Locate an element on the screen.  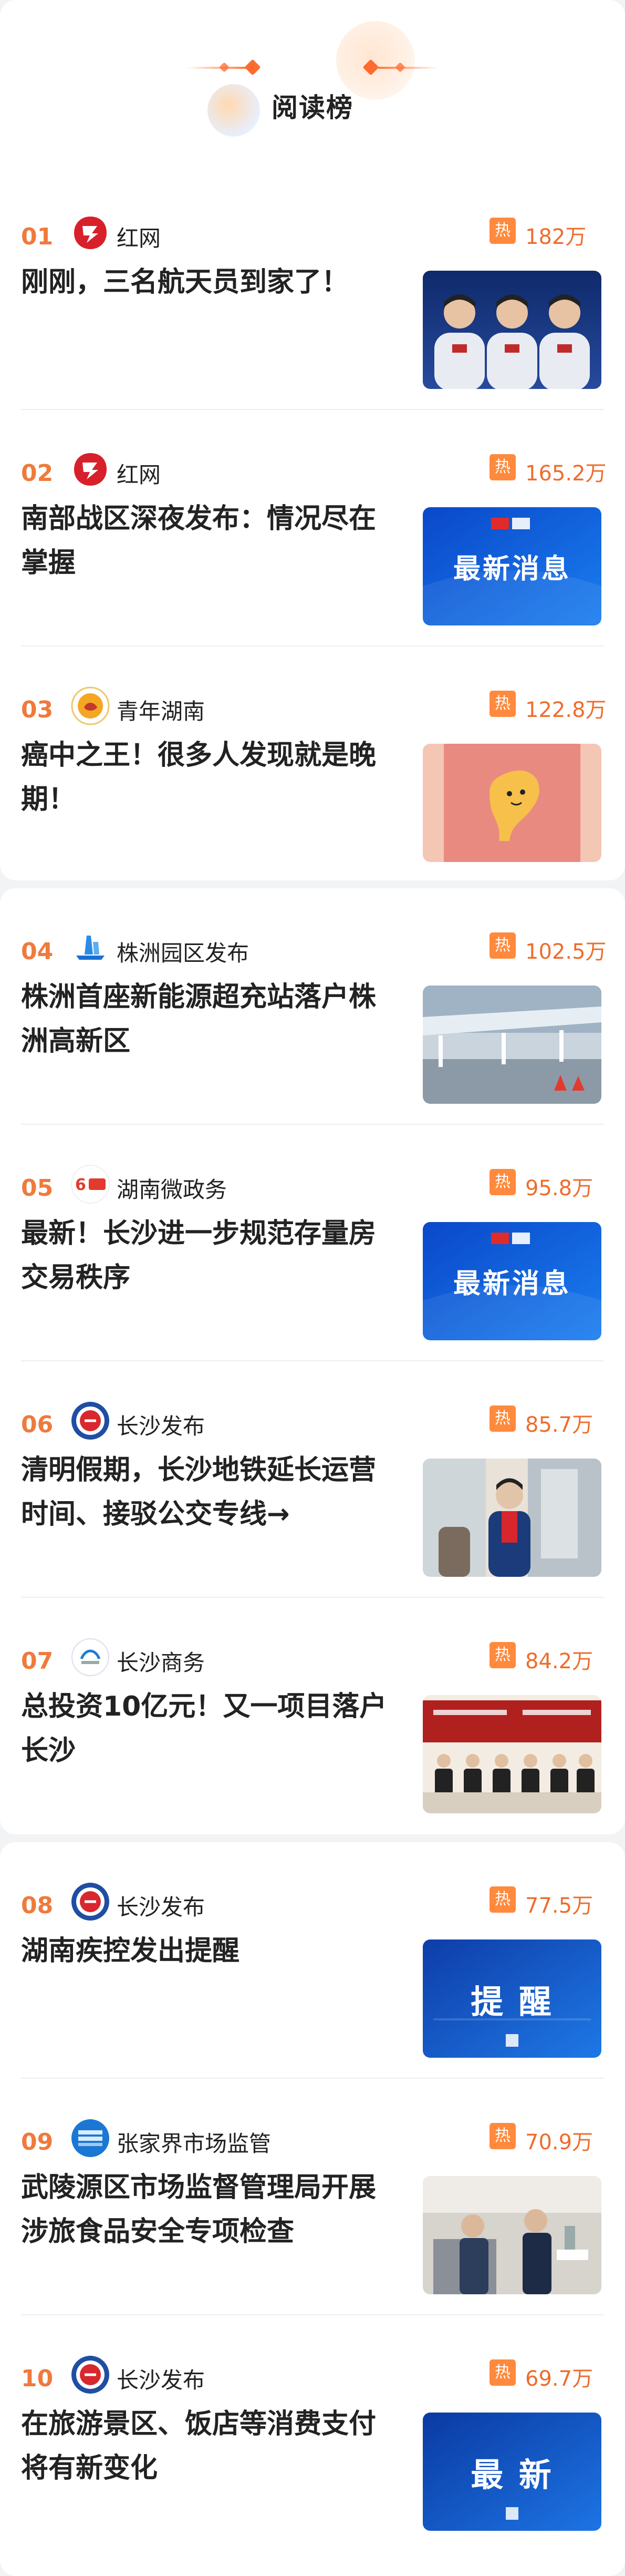
qingnian-logo is located at coordinates (90, 705).